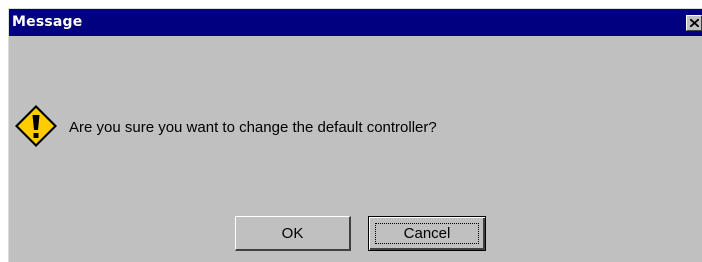  I want to click on cancel-button-label: Cancel, so click(427, 233).